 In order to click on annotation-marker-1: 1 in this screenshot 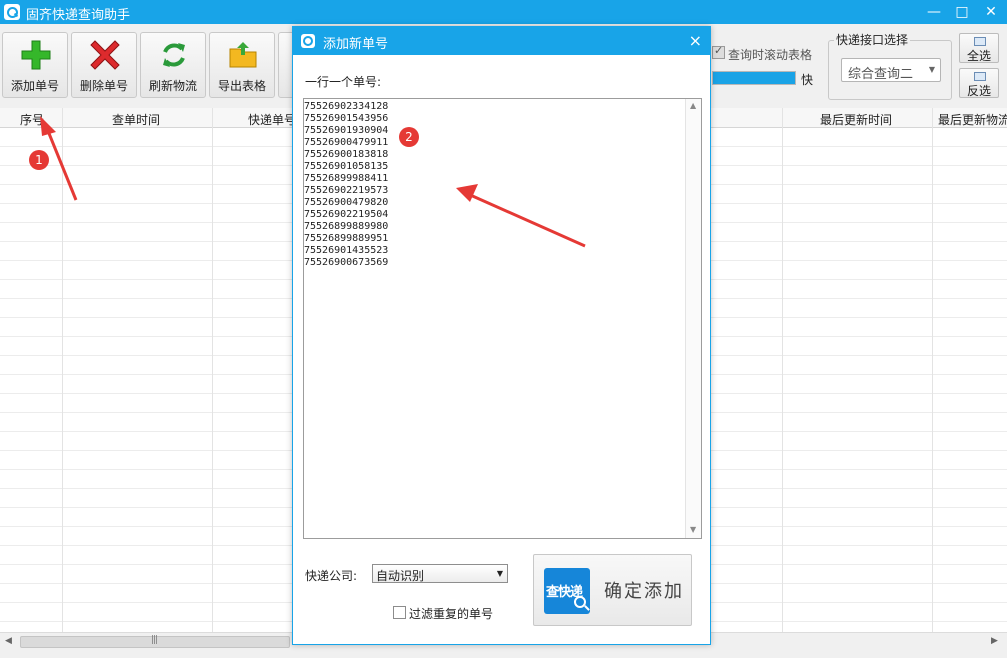, I will do `click(39, 160)`.